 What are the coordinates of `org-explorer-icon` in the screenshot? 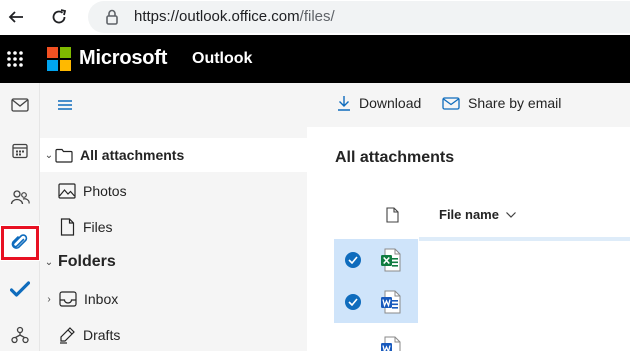 It's located at (20, 335).